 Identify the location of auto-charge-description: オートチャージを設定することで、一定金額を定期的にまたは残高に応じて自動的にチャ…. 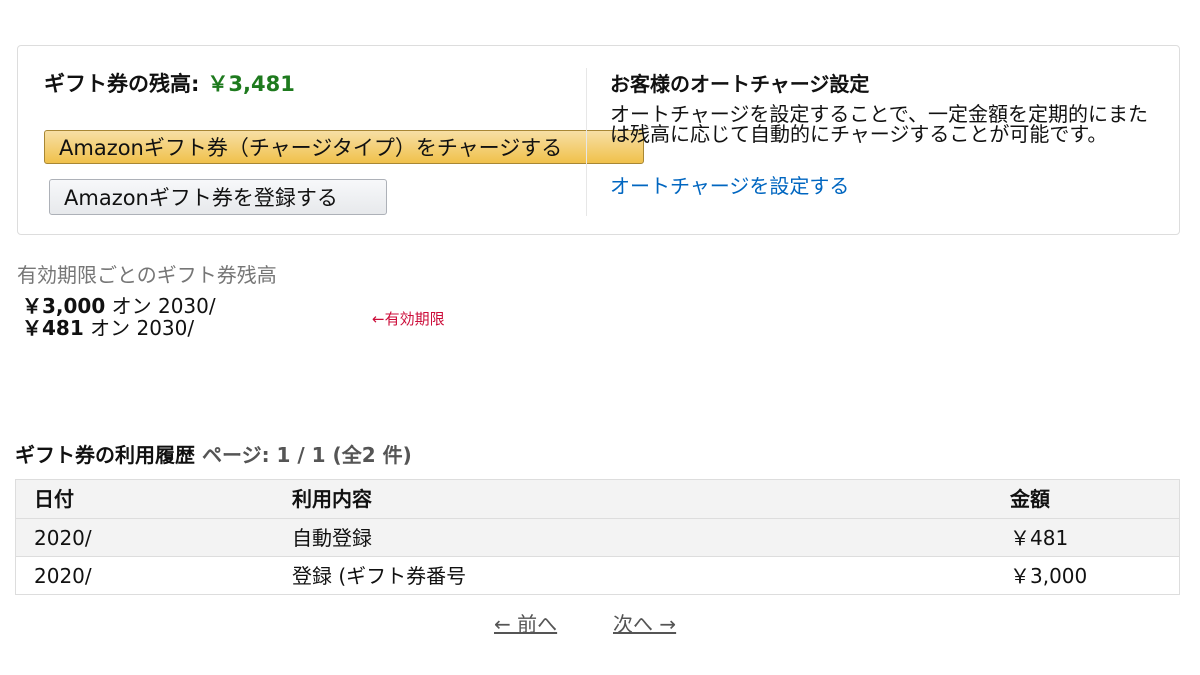
(879, 124).